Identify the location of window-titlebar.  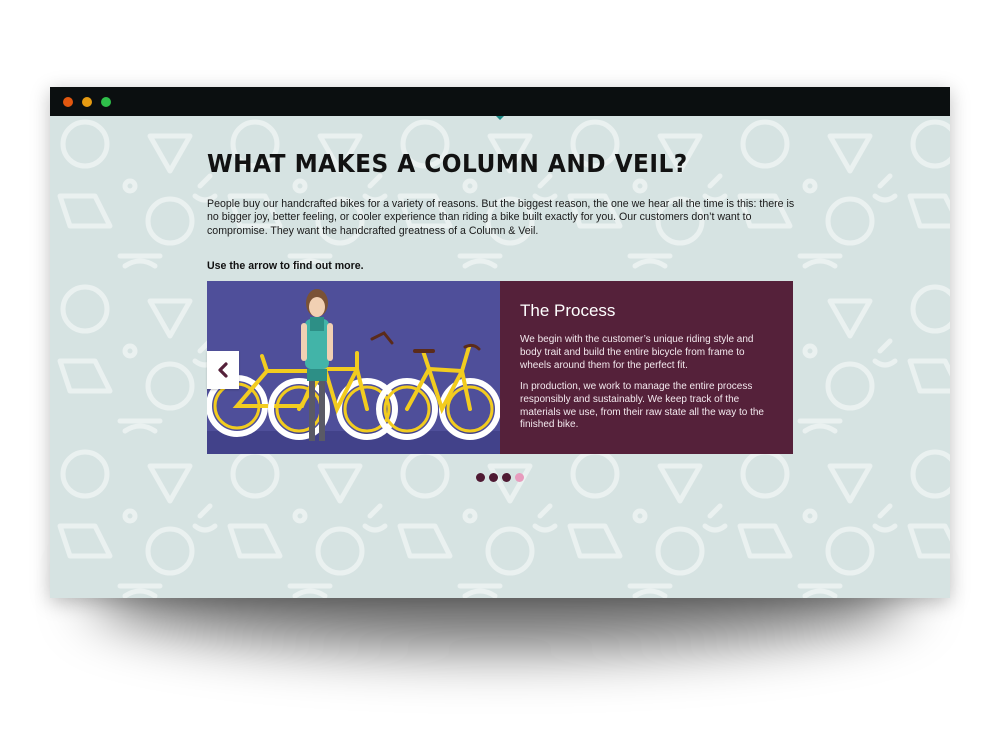
(500, 101).